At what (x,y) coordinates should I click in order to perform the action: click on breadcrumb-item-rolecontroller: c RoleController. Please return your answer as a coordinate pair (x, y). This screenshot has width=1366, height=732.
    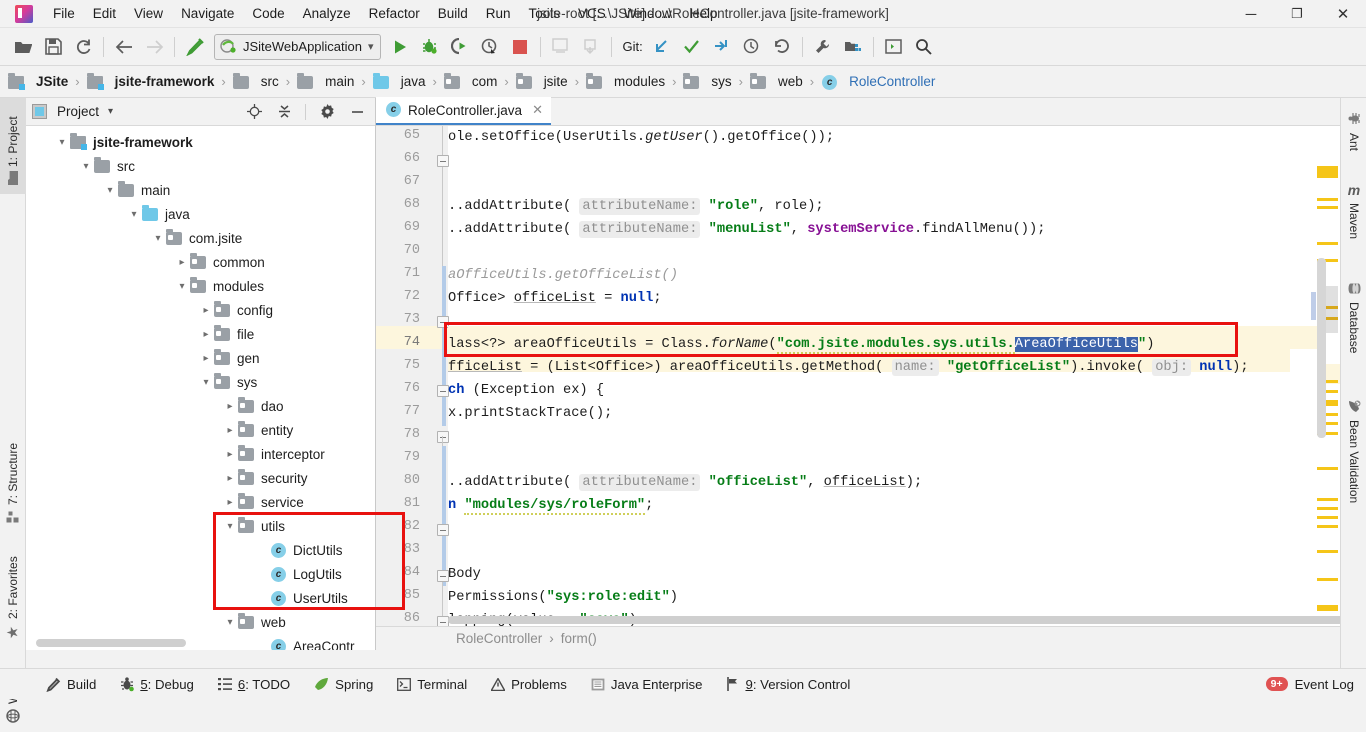
    Looking at the image, I should click on (878, 82).